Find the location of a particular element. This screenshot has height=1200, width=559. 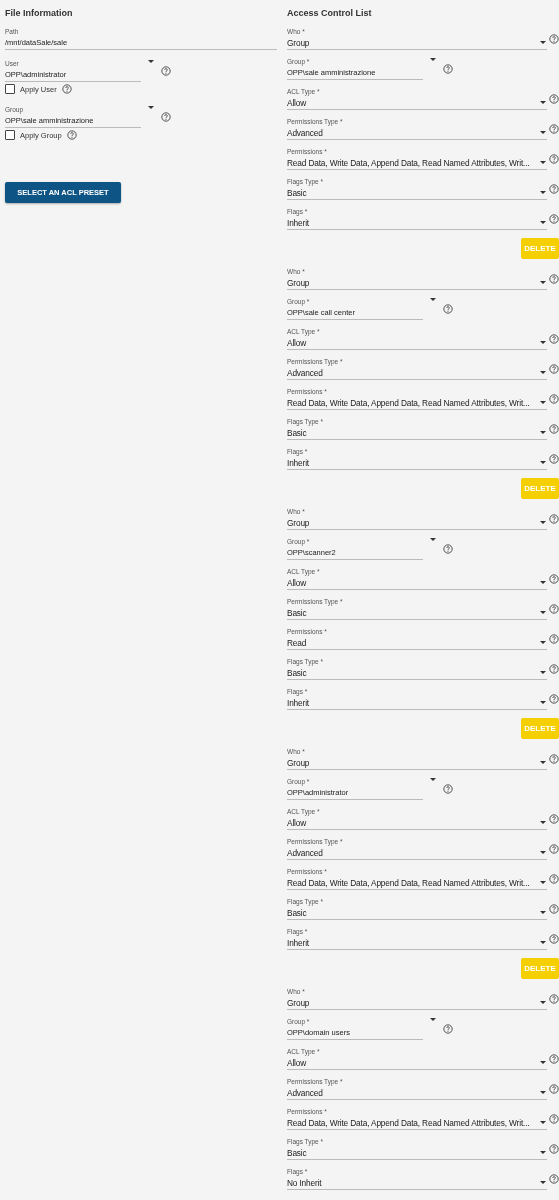

field-value: No Inherit is located at coordinates (305, 1182).